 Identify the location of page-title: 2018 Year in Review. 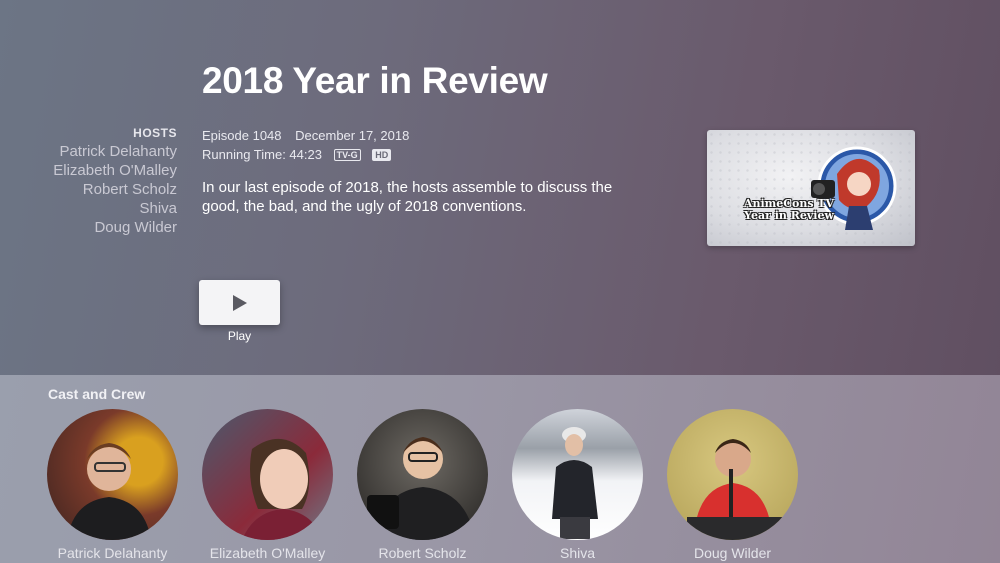
(375, 80).